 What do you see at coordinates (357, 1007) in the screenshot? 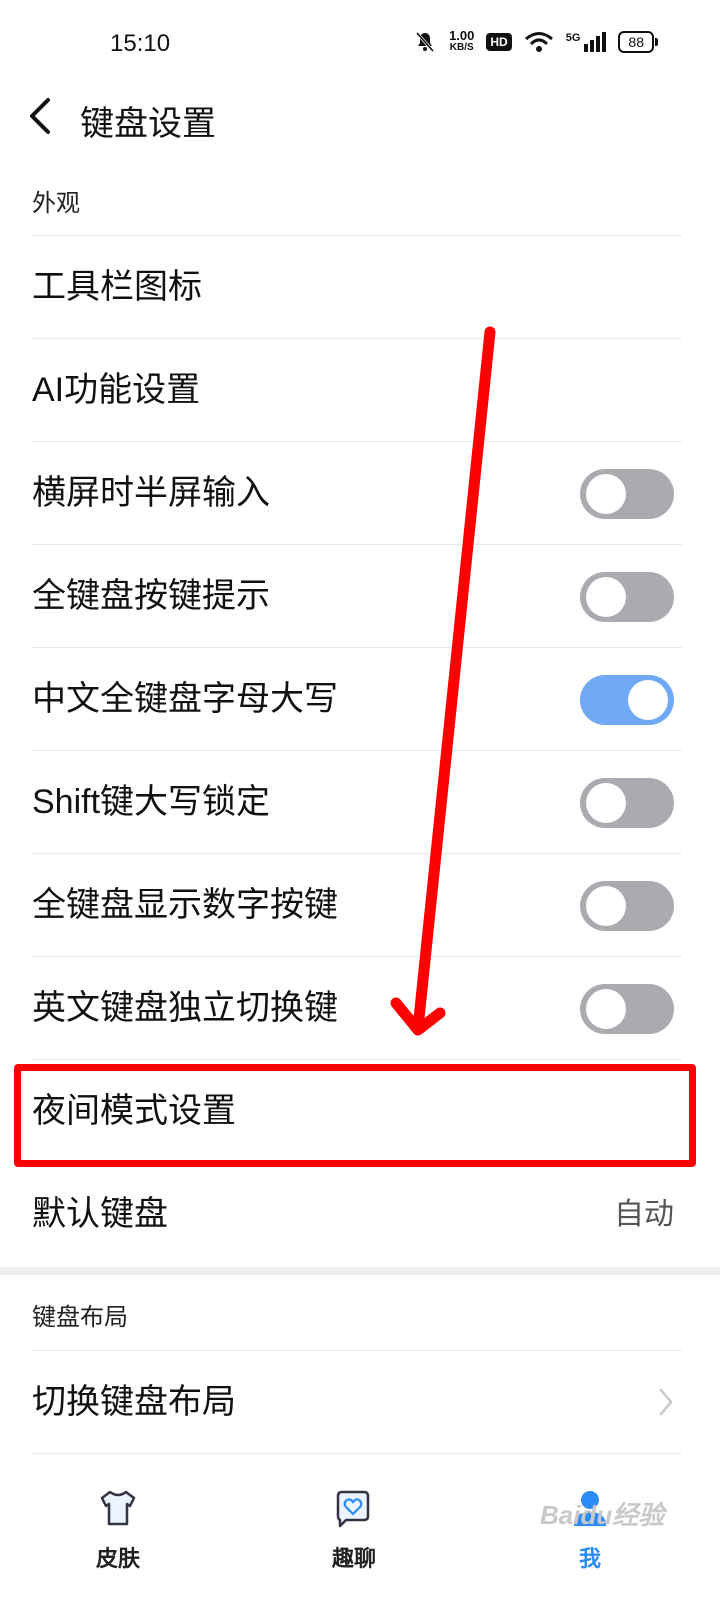
I see `setting-english-switch-key: 英文键盘独立切换键` at bounding box center [357, 1007].